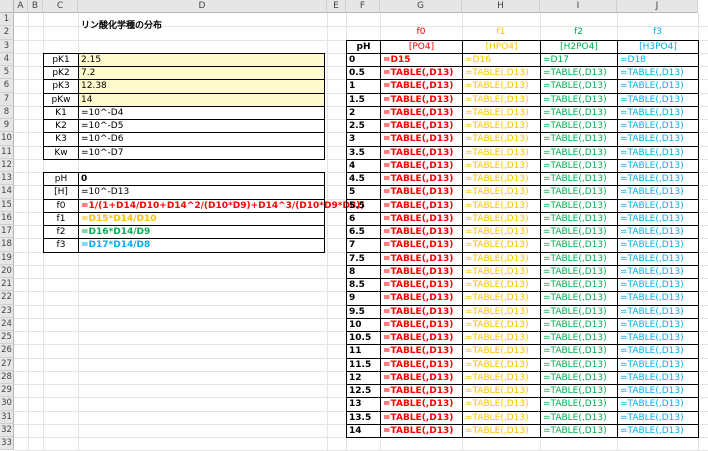 The image size is (708, 451). Describe the element at coordinates (7, 139) in the screenshot. I see `row-header-10: 10` at that location.